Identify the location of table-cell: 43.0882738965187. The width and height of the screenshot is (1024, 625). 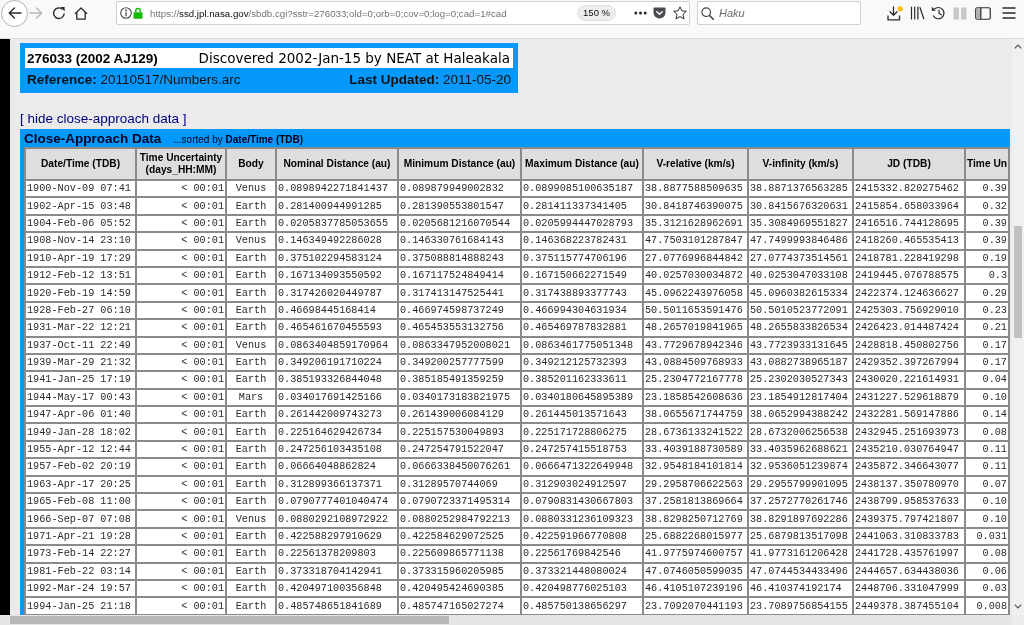
(800, 362).